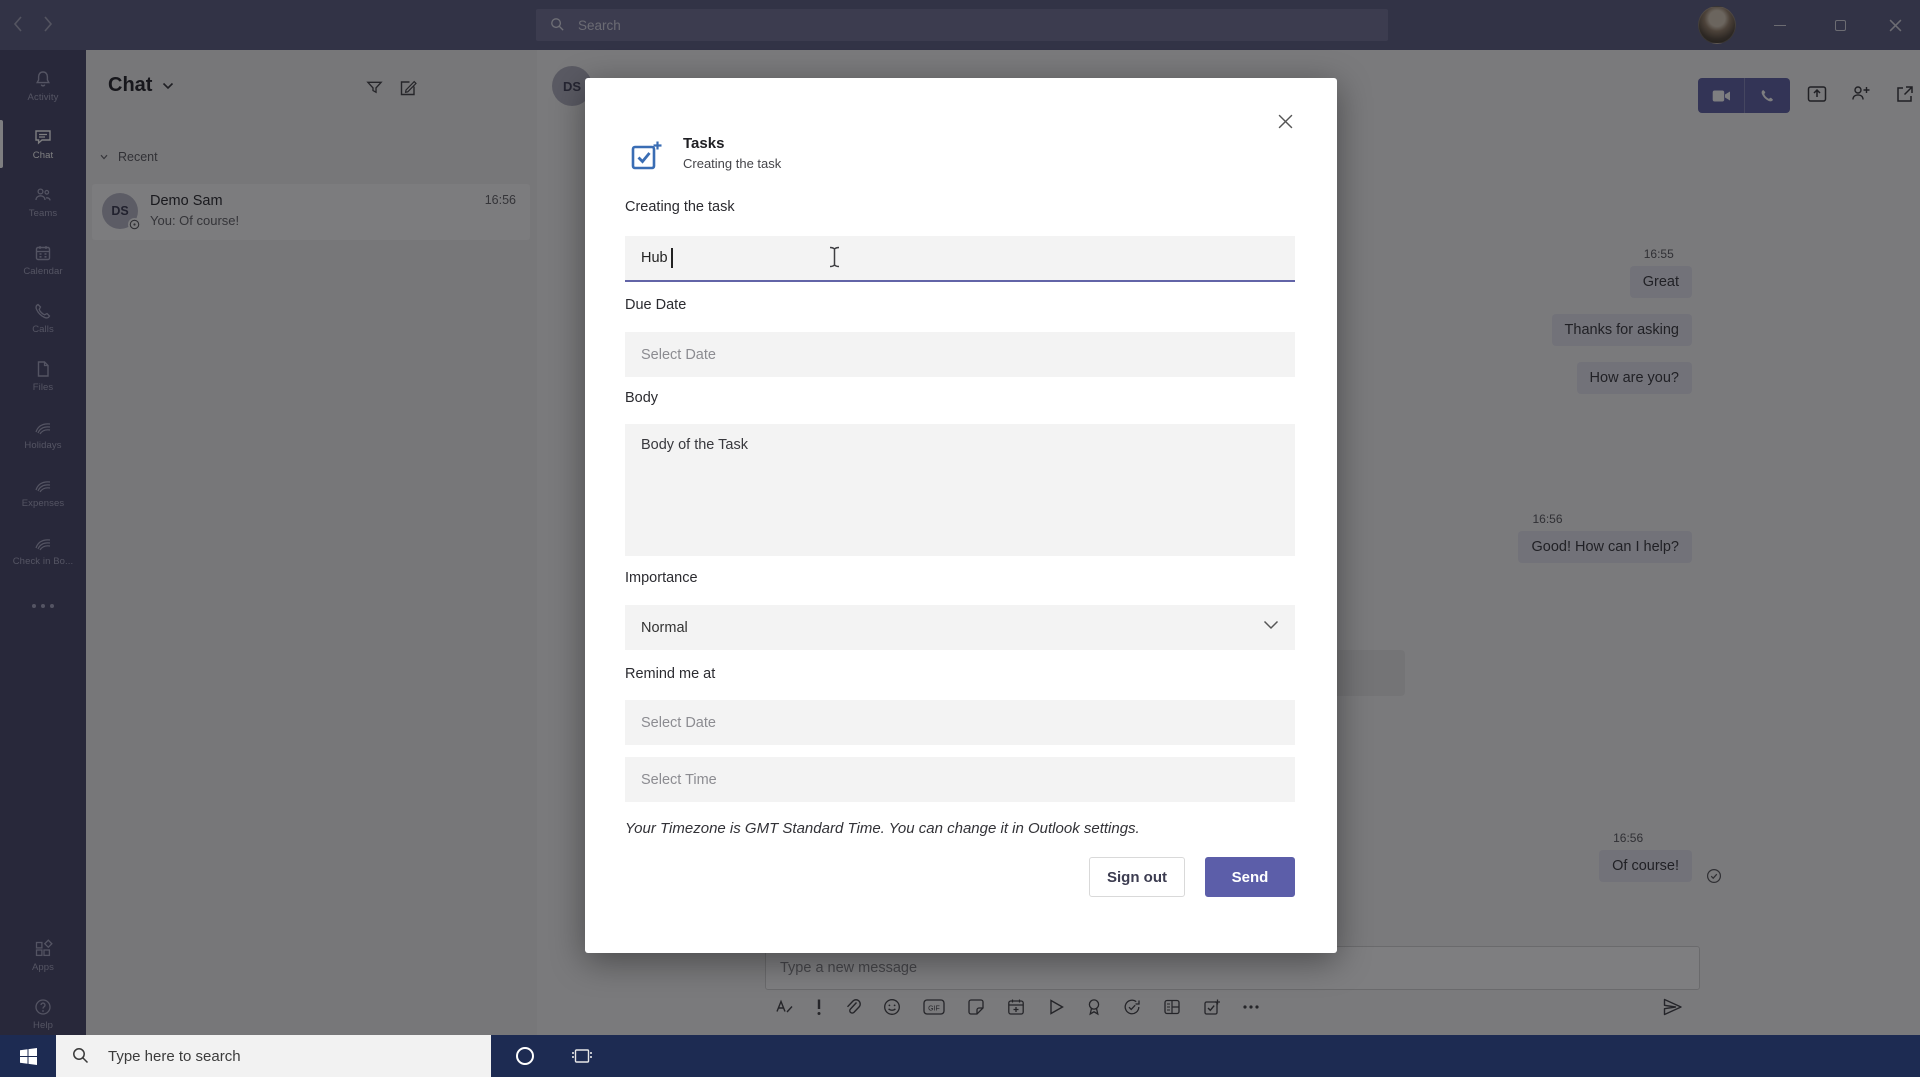  I want to click on chevron-down-icon, so click(1271, 625).